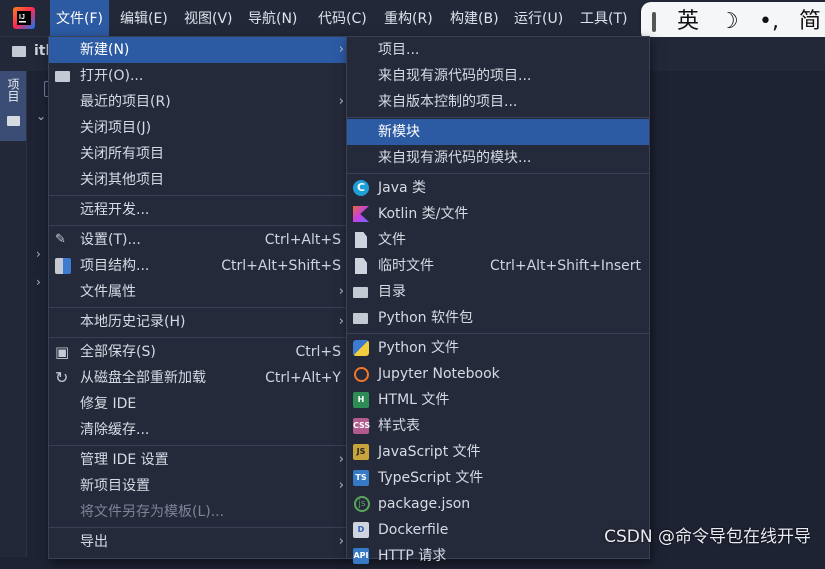 This screenshot has width=825, height=569. What do you see at coordinates (399, 132) in the screenshot?
I see `menu-item-label: 新模块` at bounding box center [399, 132].